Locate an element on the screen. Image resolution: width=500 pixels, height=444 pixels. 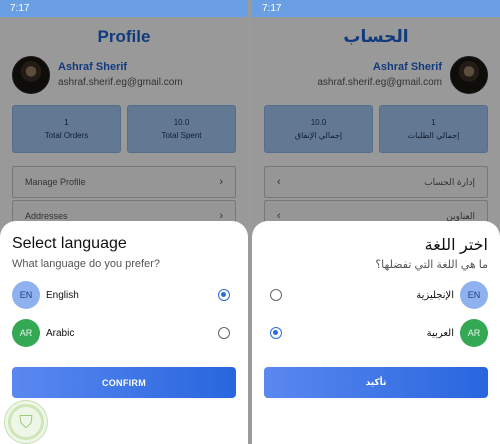
language-option-arabic: AR Arabic is located at coordinates (124, 333).